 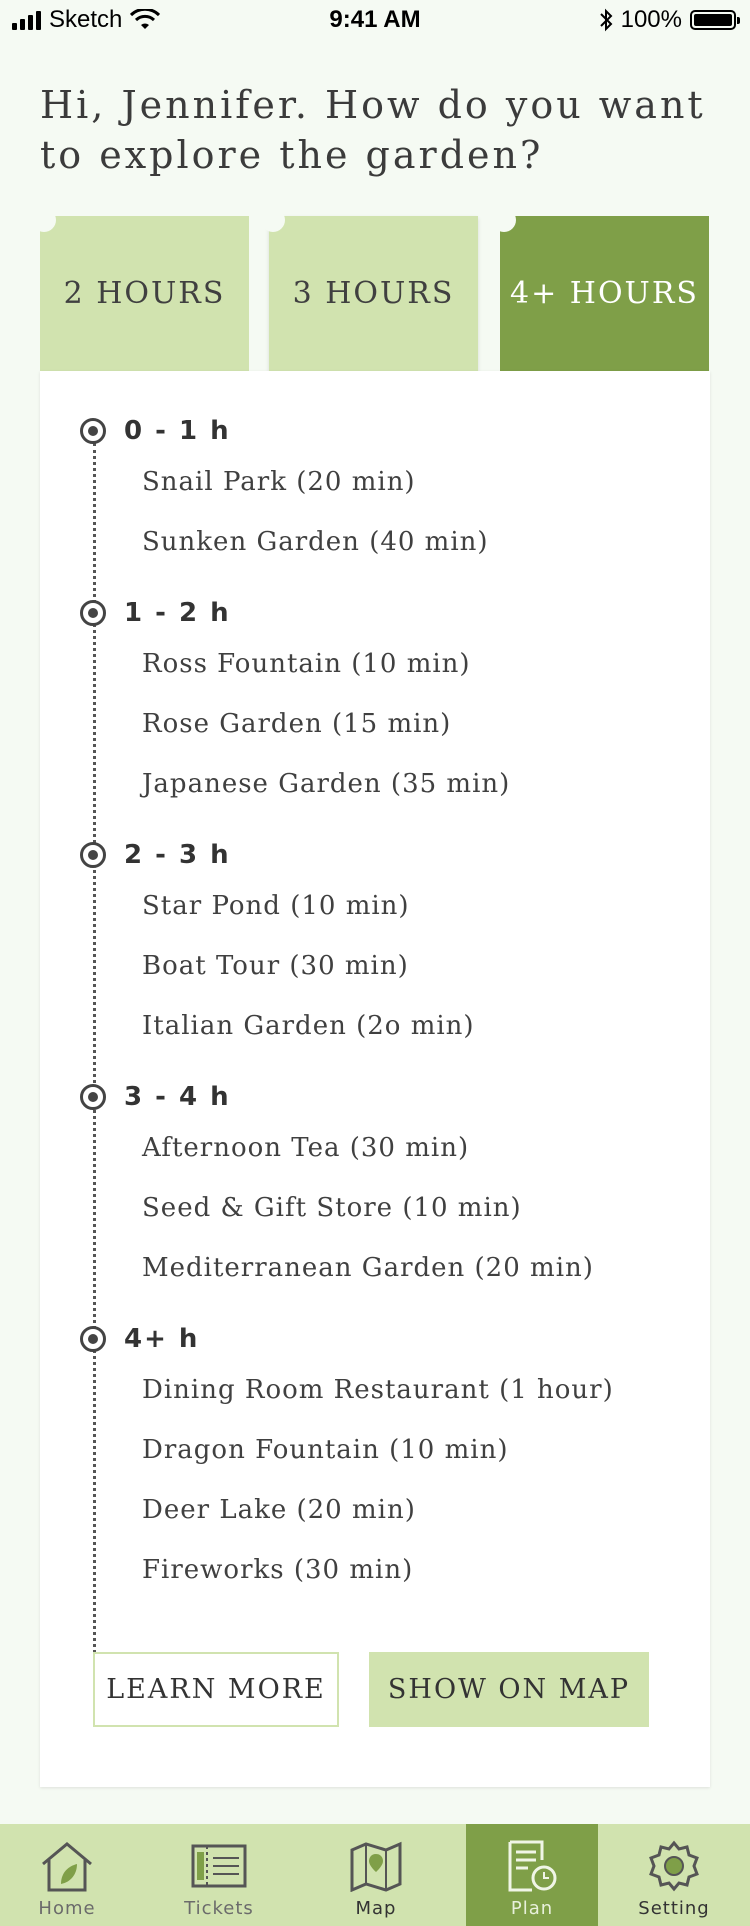 I want to click on itinerary-item: Star Pond (10 min), so click(x=276, y=906).